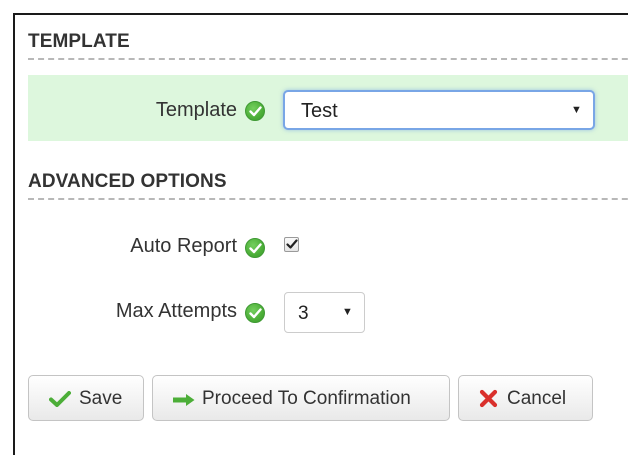  What do you see at coordinates (196, 110) in the screenshot?
I see `template-label: Template` at bounding box center [196, 110].